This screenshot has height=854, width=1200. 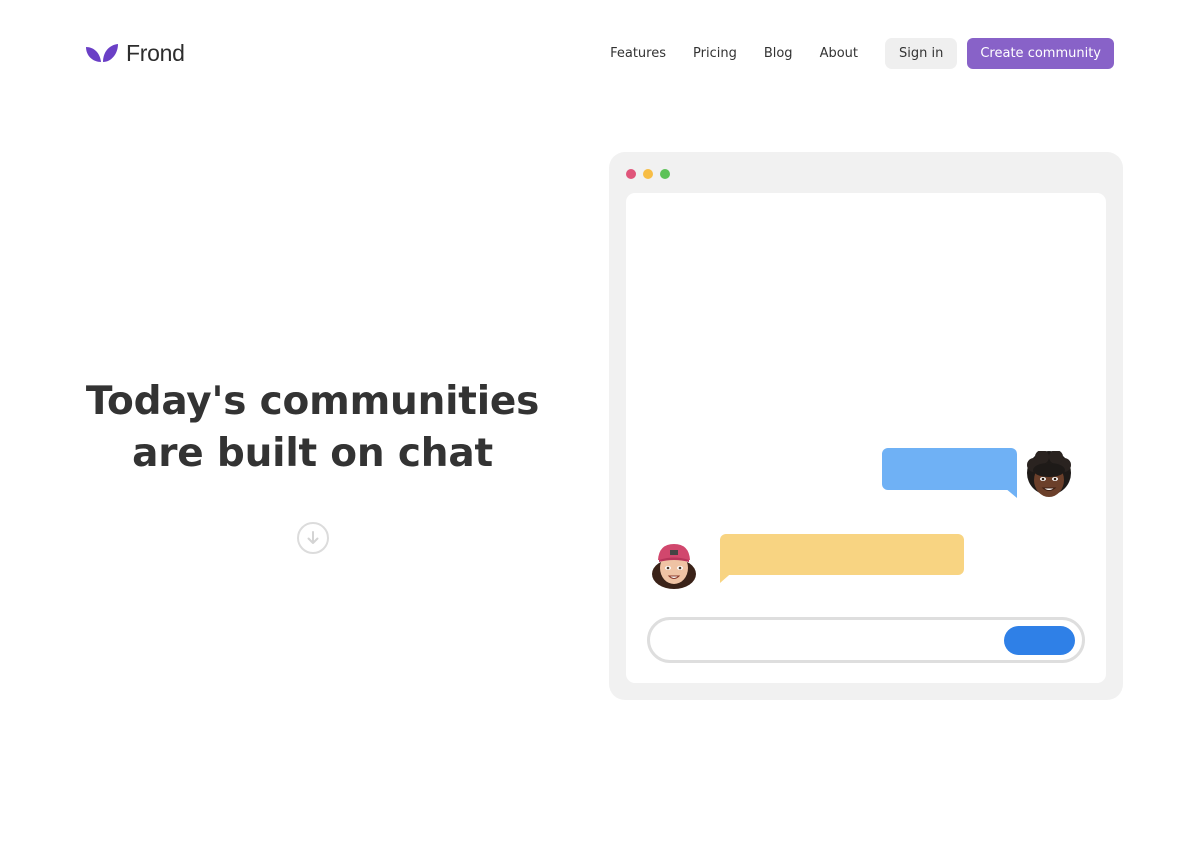 What do you see at coordinates (102, 53) in the screenshot?
I see `leaf-icon` at bounding box center [102, 53].